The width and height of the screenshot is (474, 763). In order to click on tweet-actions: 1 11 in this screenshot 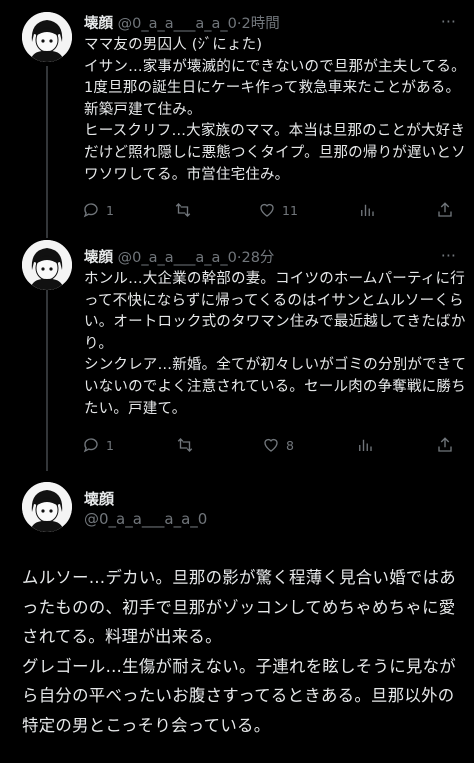, I will do `click(268, 210)`.